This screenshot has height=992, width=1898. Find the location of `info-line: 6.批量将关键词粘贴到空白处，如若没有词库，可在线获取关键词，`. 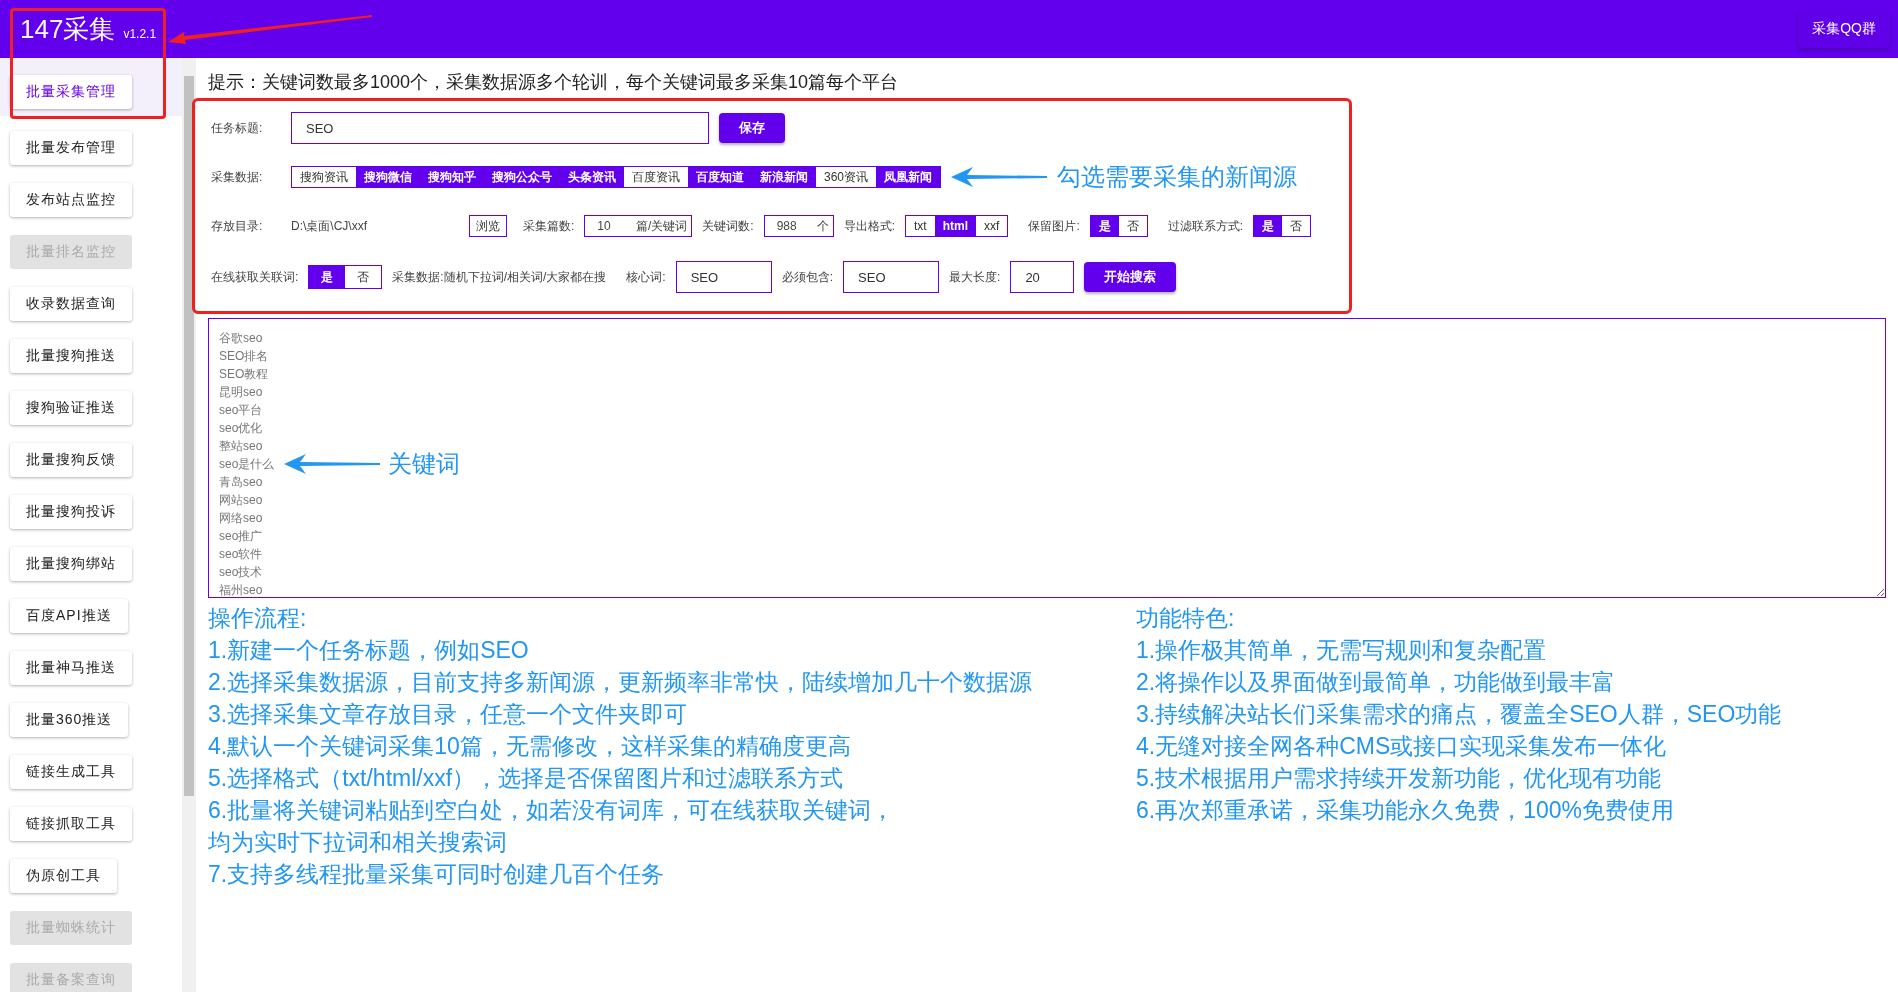

info-line: 6.批量将关键词粘贴到空白处，如若没有词库，可在线获取关键词， is located at coordinates (552, 810).